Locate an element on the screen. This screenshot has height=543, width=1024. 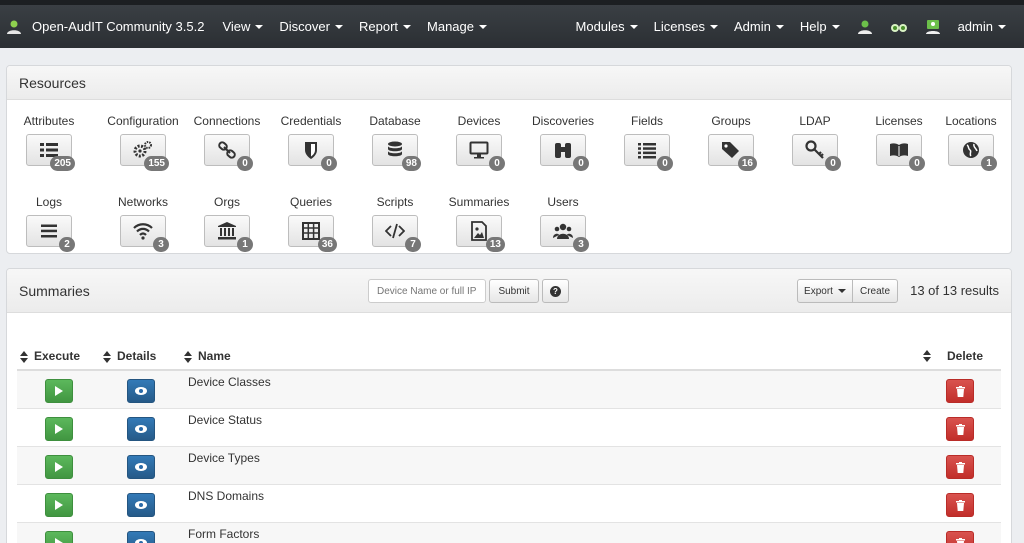
menu-admin: Admin is located at coordinates (759, 26).